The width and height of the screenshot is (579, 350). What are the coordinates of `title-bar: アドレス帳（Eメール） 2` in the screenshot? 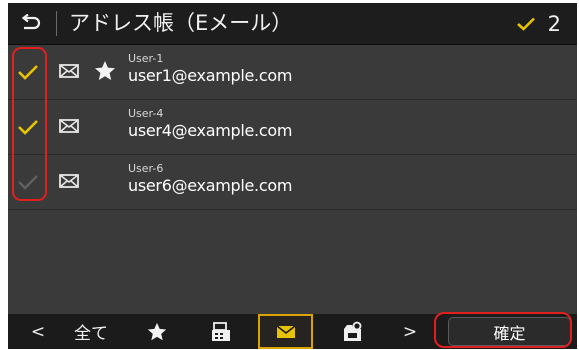 It's located at (292, 24).